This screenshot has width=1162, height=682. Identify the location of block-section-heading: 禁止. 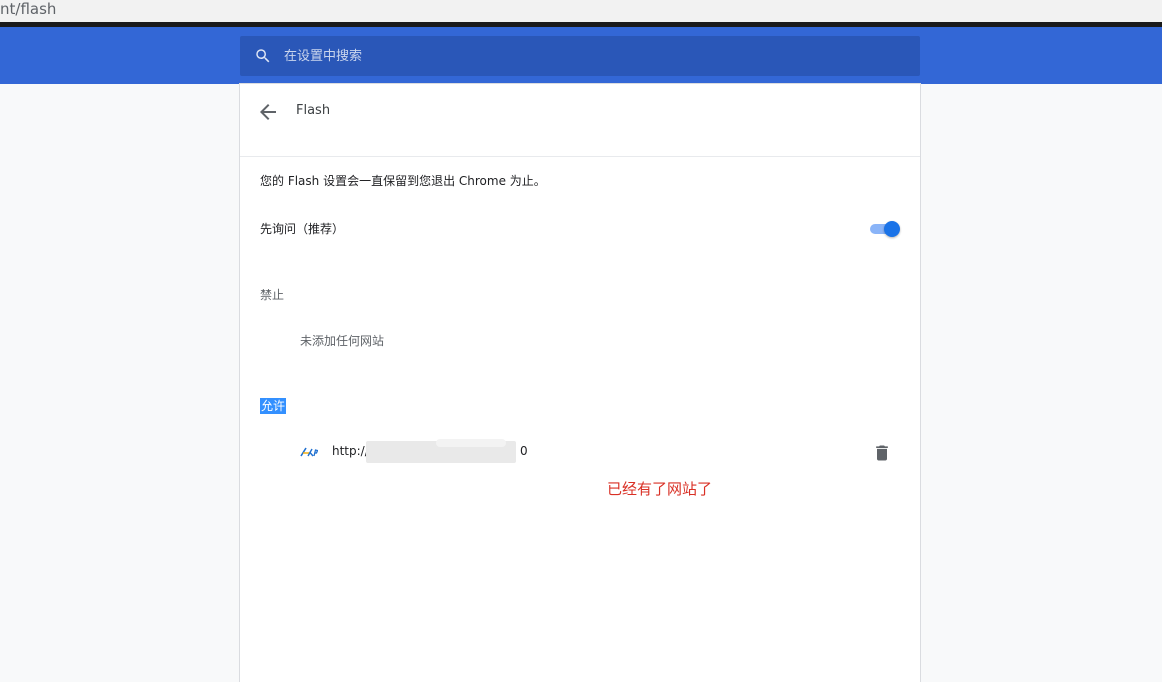
(272, 295).